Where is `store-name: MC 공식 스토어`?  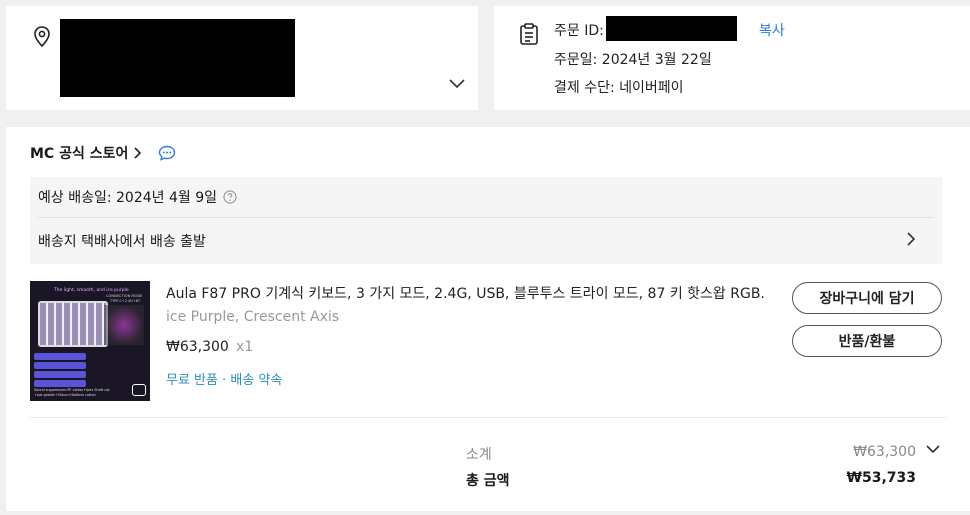
store-name: MC 공식 스토어 is located at coordinates (79, 153).